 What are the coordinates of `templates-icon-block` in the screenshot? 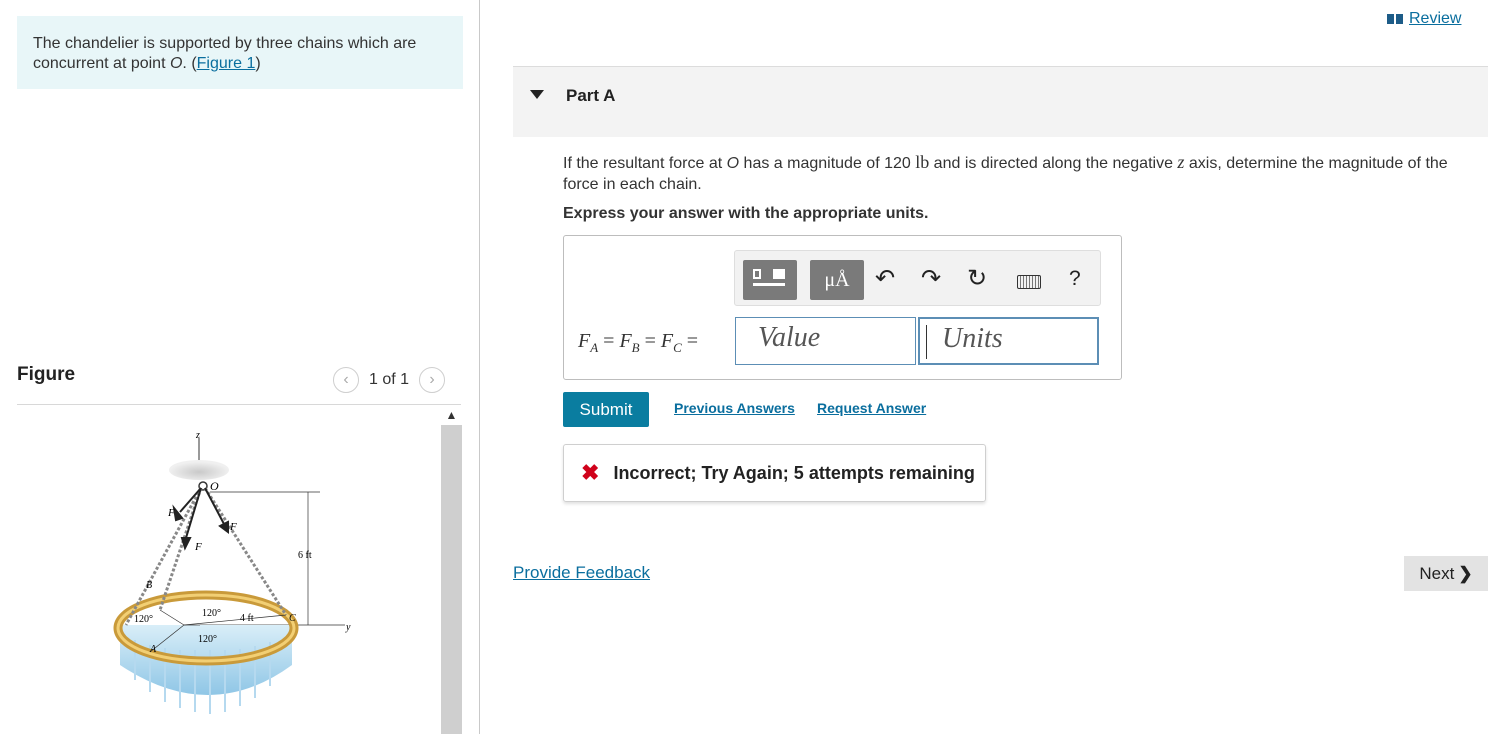 It's located at (779, 274).